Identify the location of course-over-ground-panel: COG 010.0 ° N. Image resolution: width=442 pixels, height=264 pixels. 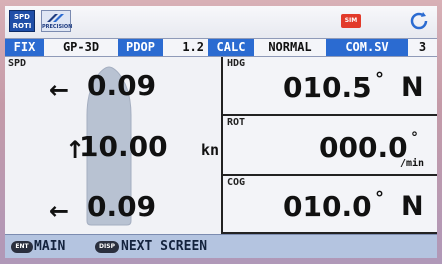
(330, 205).